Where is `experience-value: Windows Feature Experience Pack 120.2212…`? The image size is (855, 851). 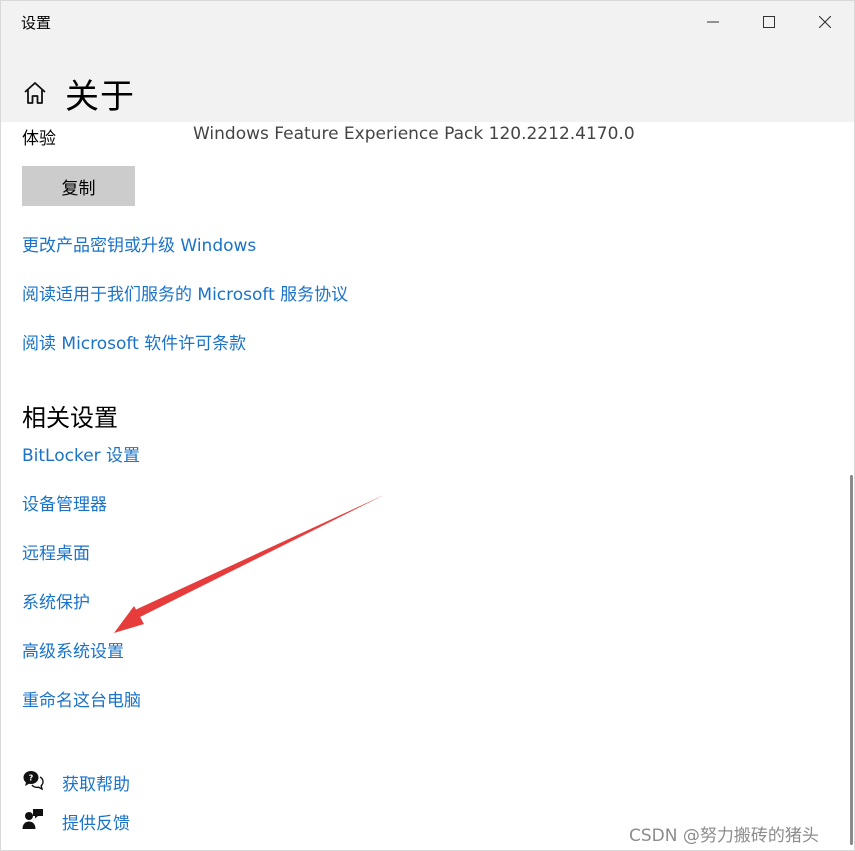
experience-value: Windows Feature Experience Pack 120.2212… is located at coordinates (414, 134).